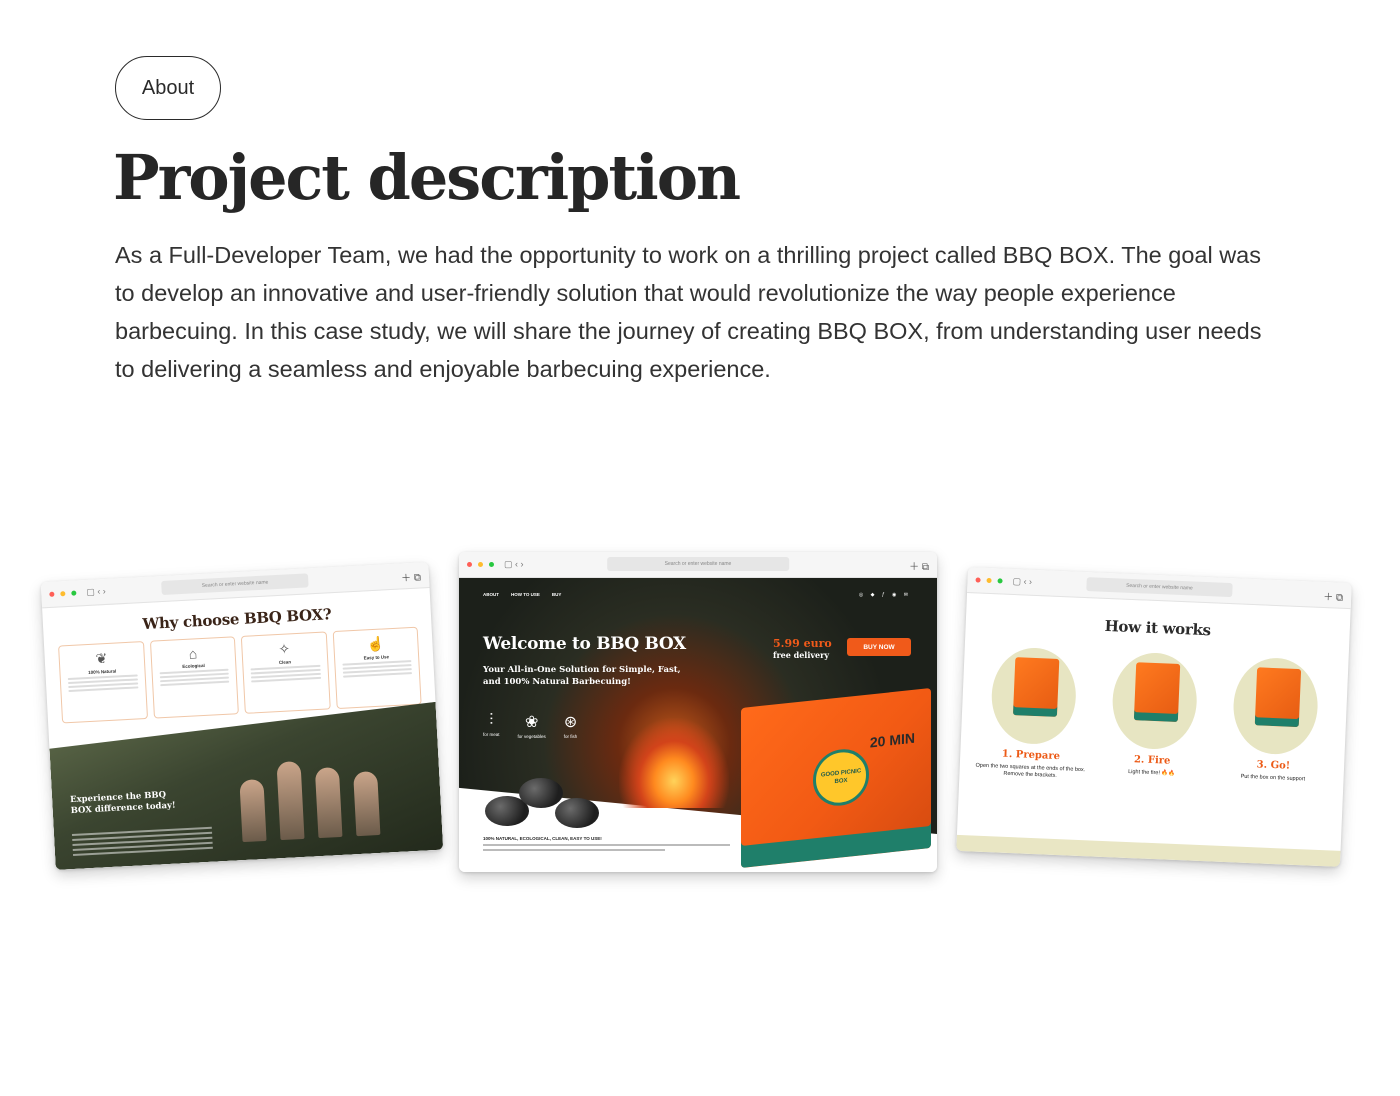  I want to click on step-name: 3. Go!, so click(1273, 765).